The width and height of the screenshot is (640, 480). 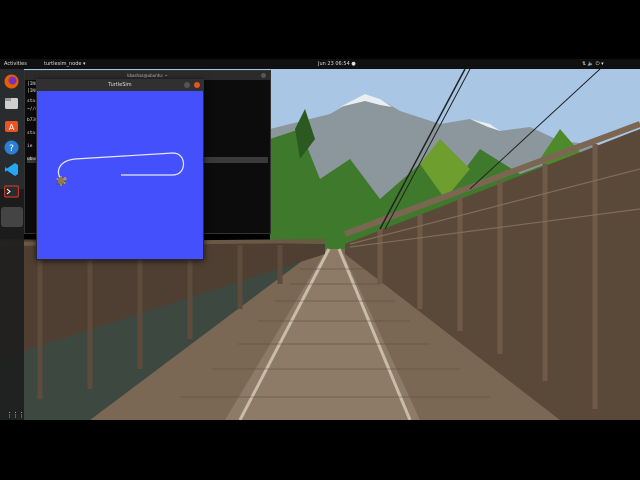 I want to click on turtlesim-title: TurtleSim, so click(x=120, y=85).